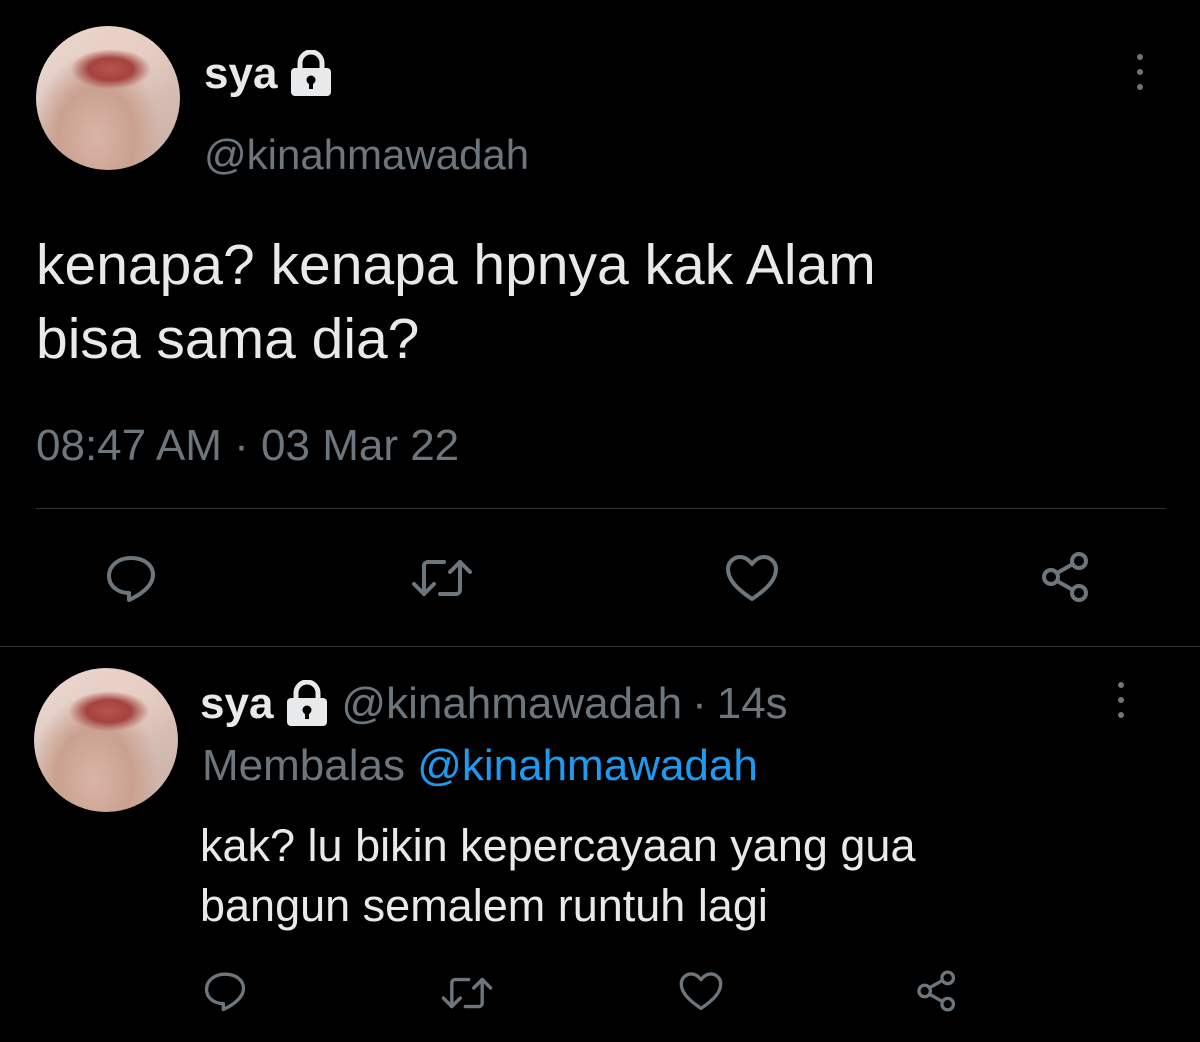  I want to click on tweet-date: 03 Mar 22, so click(360, 445).